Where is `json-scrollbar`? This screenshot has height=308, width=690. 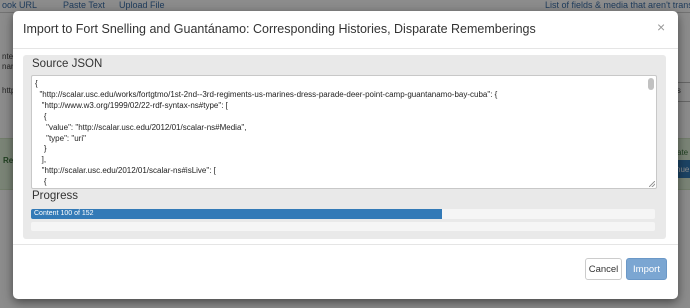
json-scrollbar is located at coordinates (651, 131).